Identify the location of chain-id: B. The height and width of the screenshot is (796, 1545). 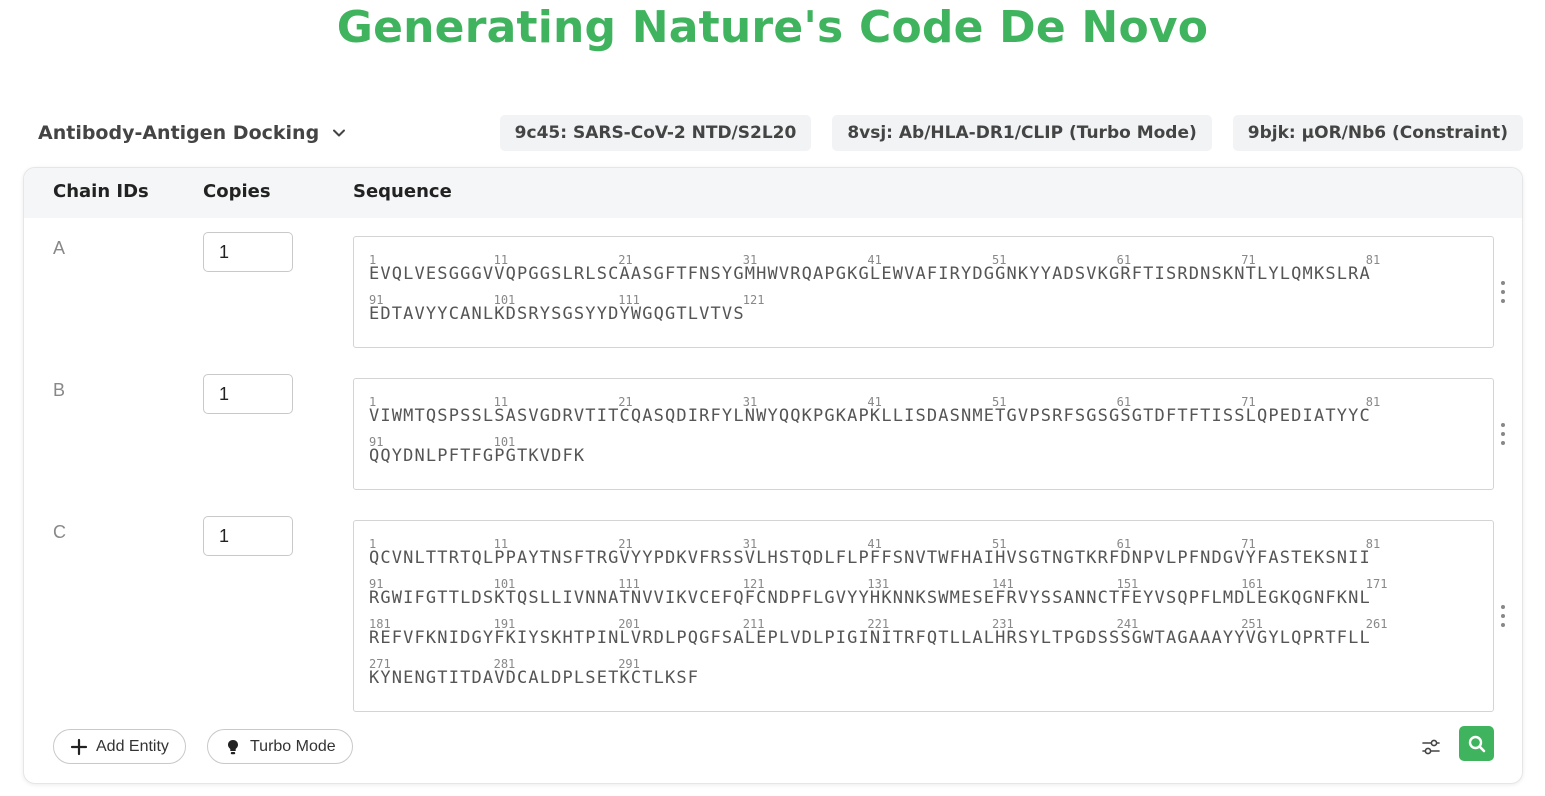
(59, 390).